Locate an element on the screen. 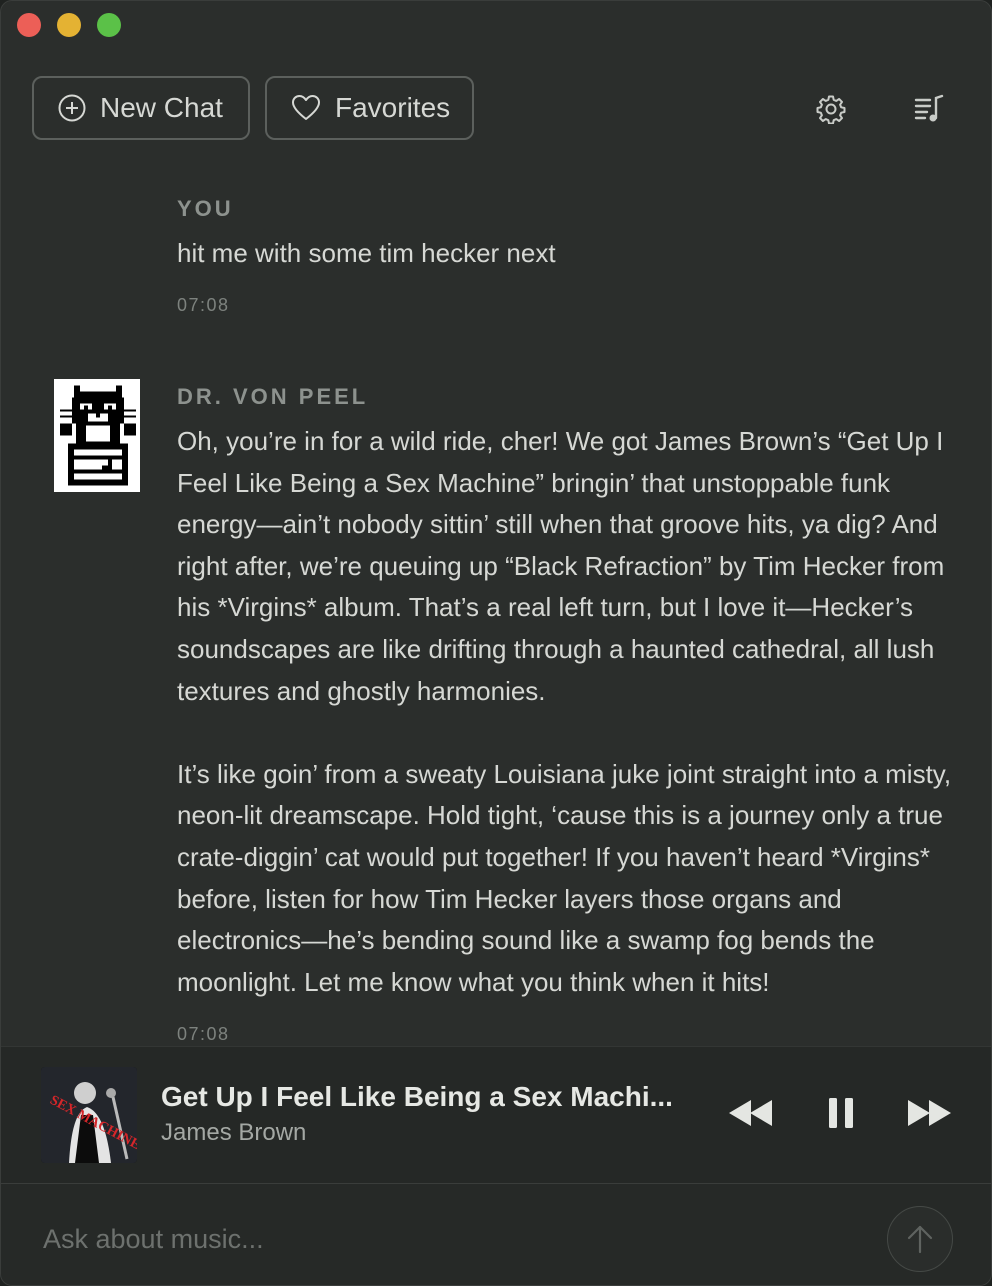 This screenshot has height=1286, width=992. pixel-cat-avatar-icon is located at coordinates (97, 435).